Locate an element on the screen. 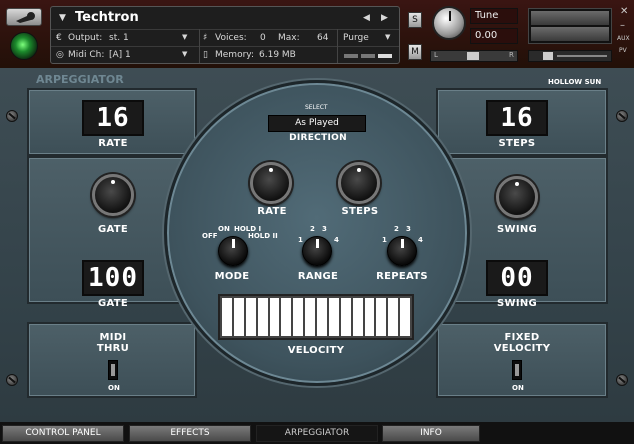  gate-display: 100 is located at coordinates (113, 278).